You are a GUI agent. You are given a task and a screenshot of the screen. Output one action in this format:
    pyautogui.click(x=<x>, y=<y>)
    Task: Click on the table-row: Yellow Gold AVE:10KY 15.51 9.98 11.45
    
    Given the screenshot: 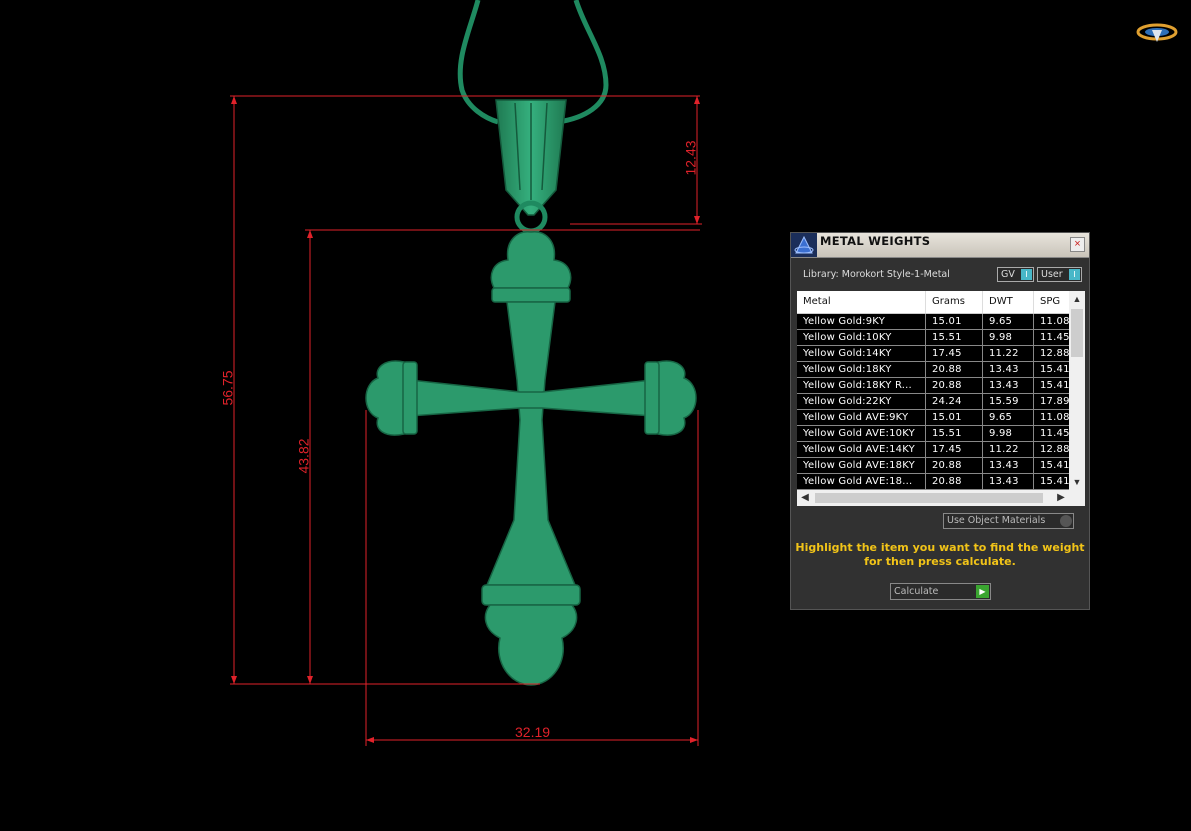 What is the action you would take?
    pyautogui.click(x=933, y=434)
    